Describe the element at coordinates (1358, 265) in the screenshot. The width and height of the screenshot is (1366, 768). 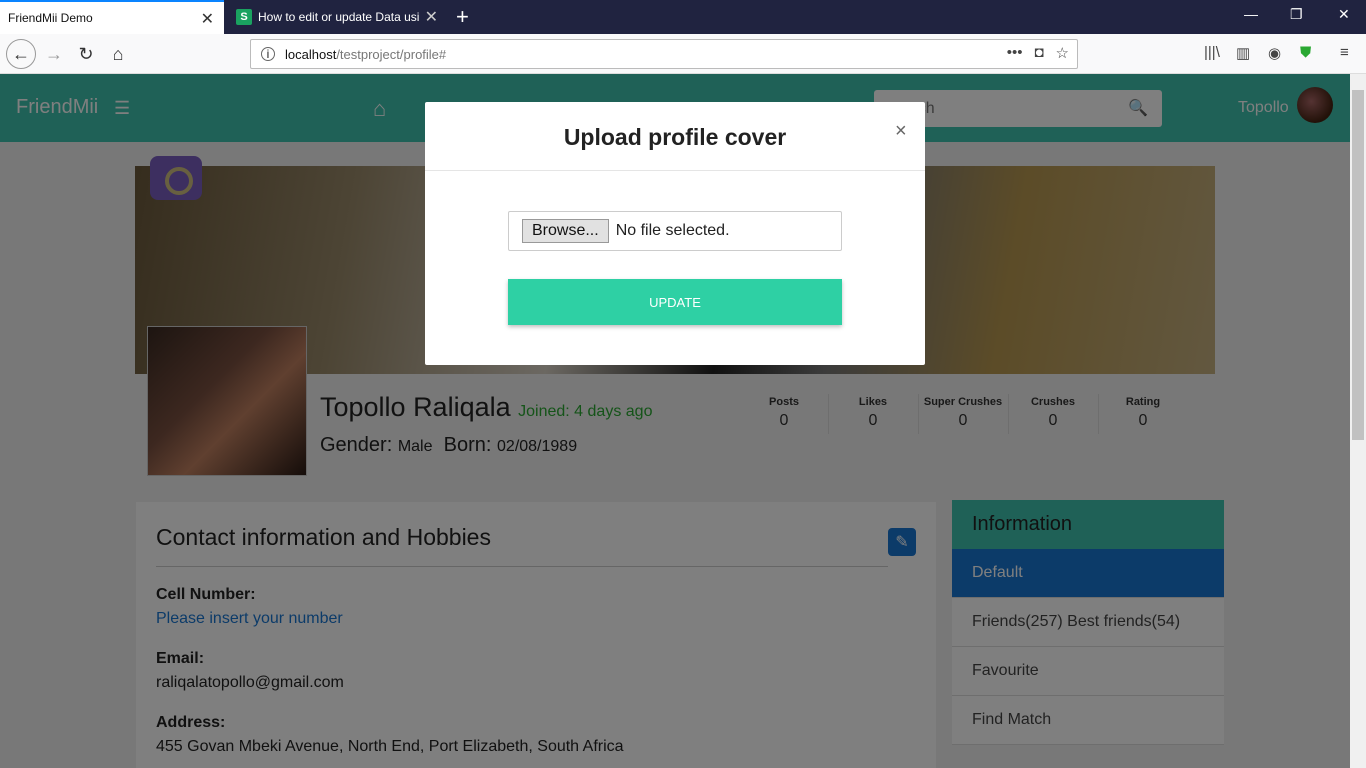
I see `scrollbar-thumb` at that location.